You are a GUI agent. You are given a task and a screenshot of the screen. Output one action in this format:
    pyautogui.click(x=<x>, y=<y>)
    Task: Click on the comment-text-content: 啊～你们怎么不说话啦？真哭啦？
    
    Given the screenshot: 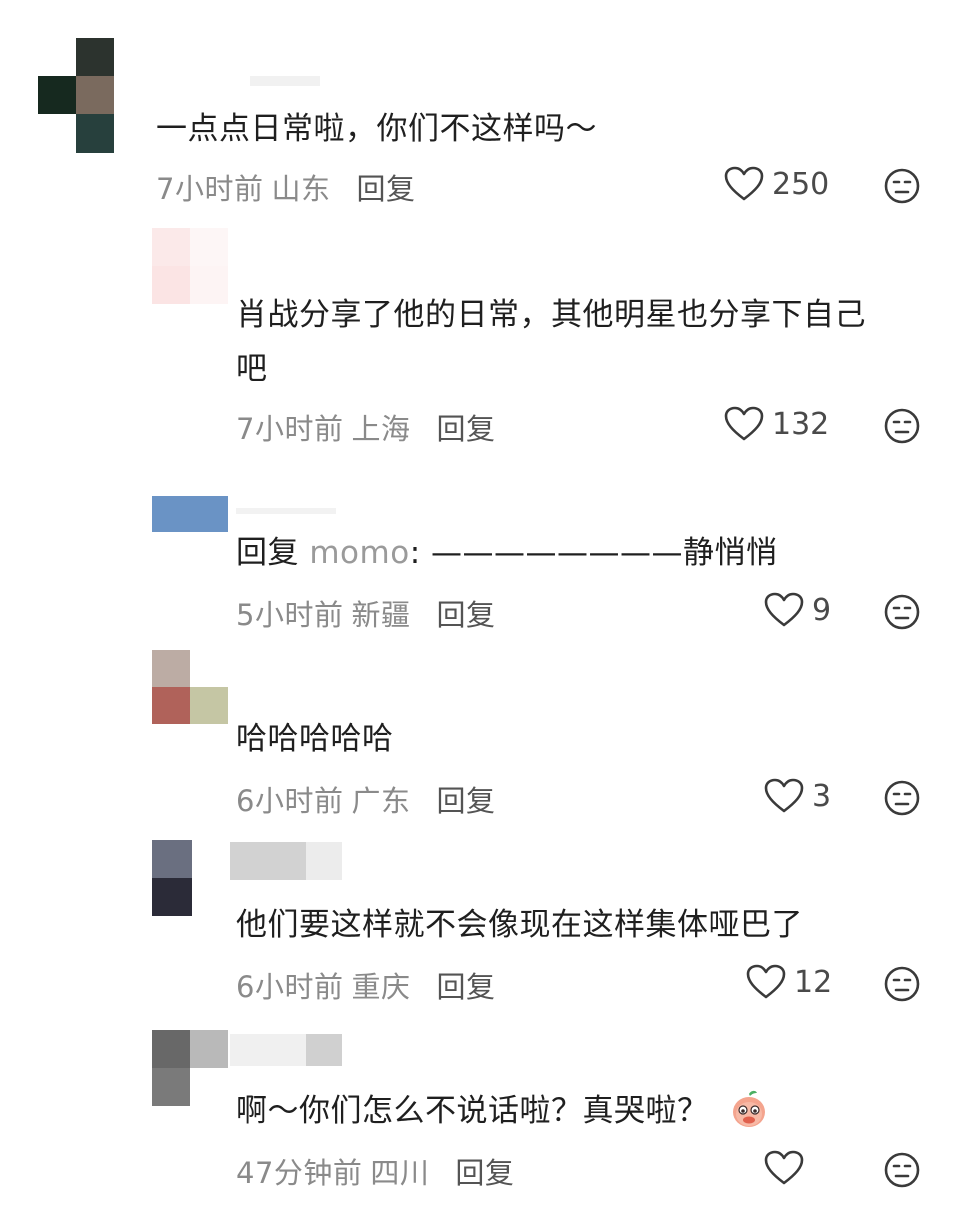 What is the action you would take?
    pyautogui.click(x=472, y=1111)
    